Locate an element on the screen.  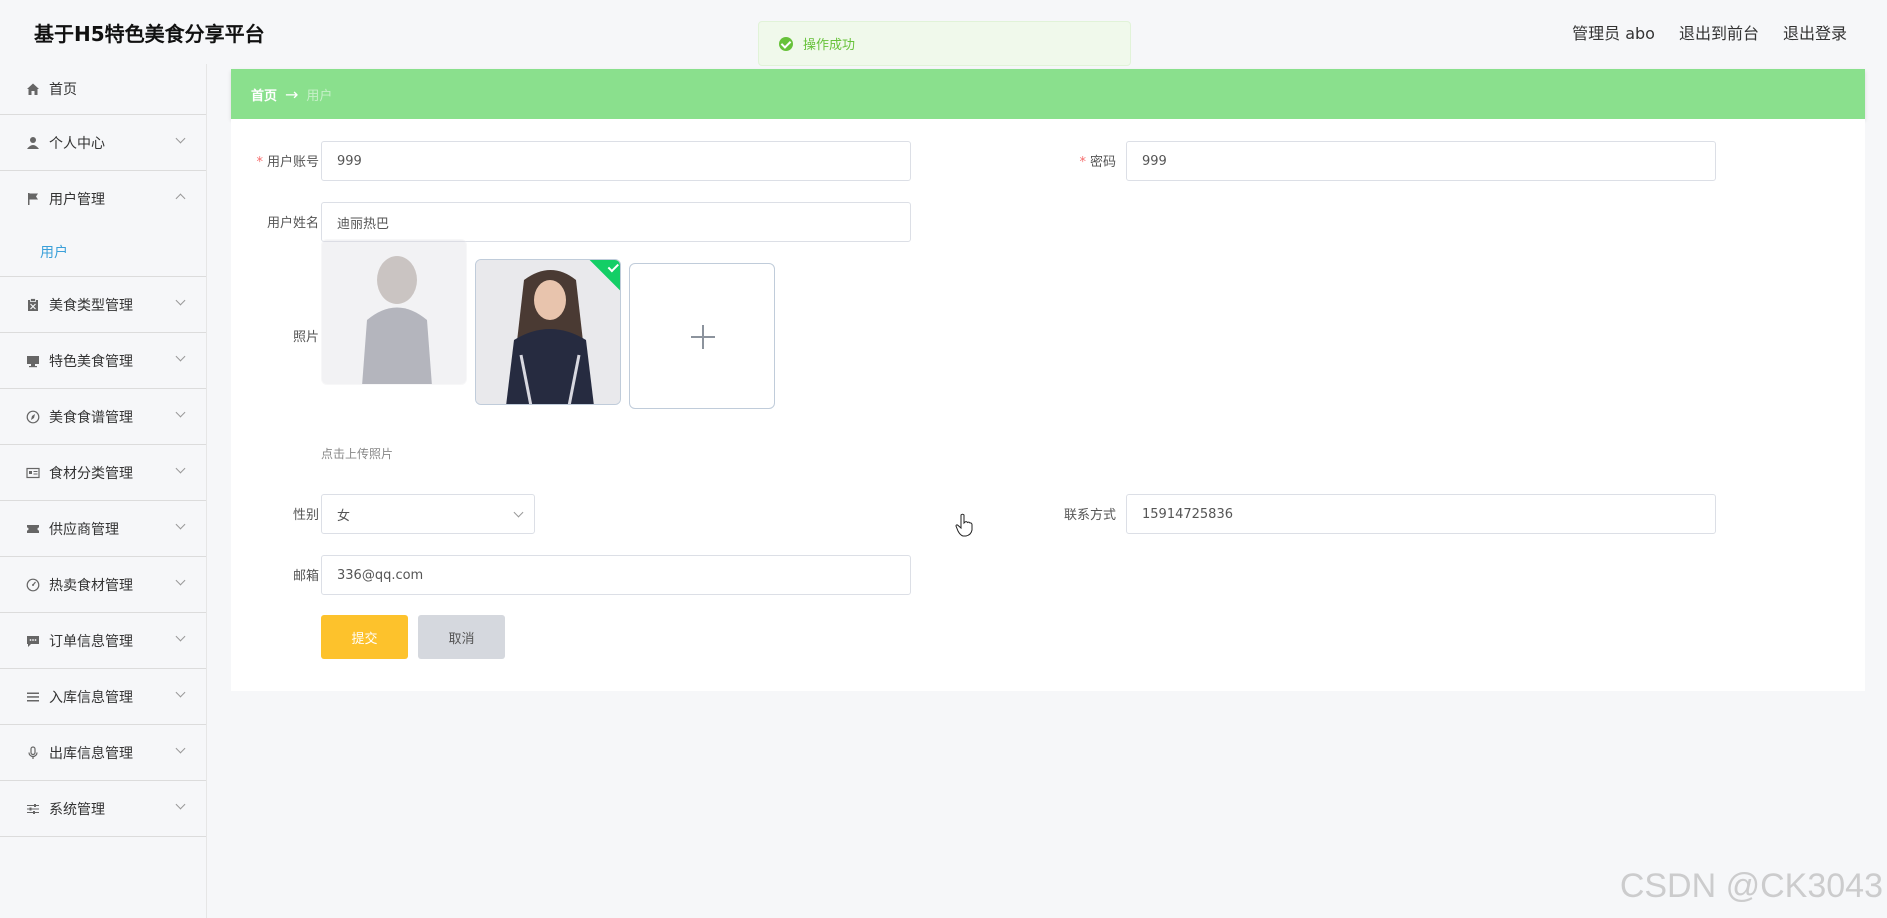
ticket-icon is located at coordinates (33, 529).